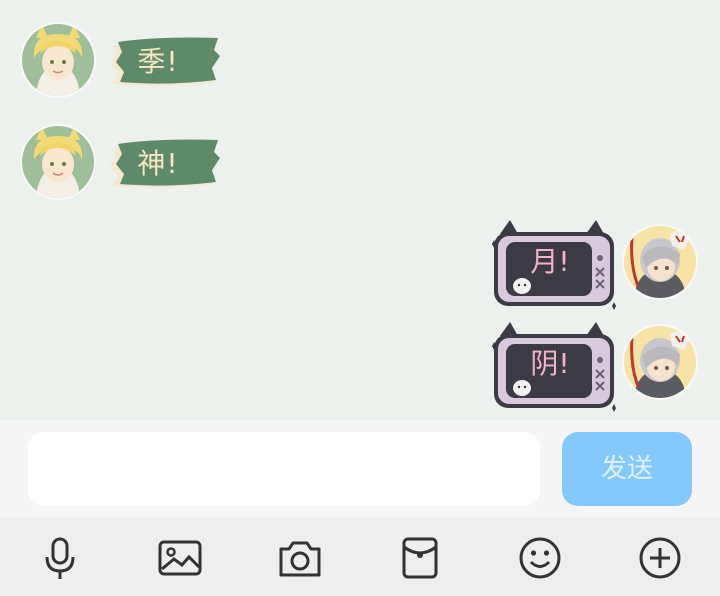  I want to click on image-button, so click(180, 558).